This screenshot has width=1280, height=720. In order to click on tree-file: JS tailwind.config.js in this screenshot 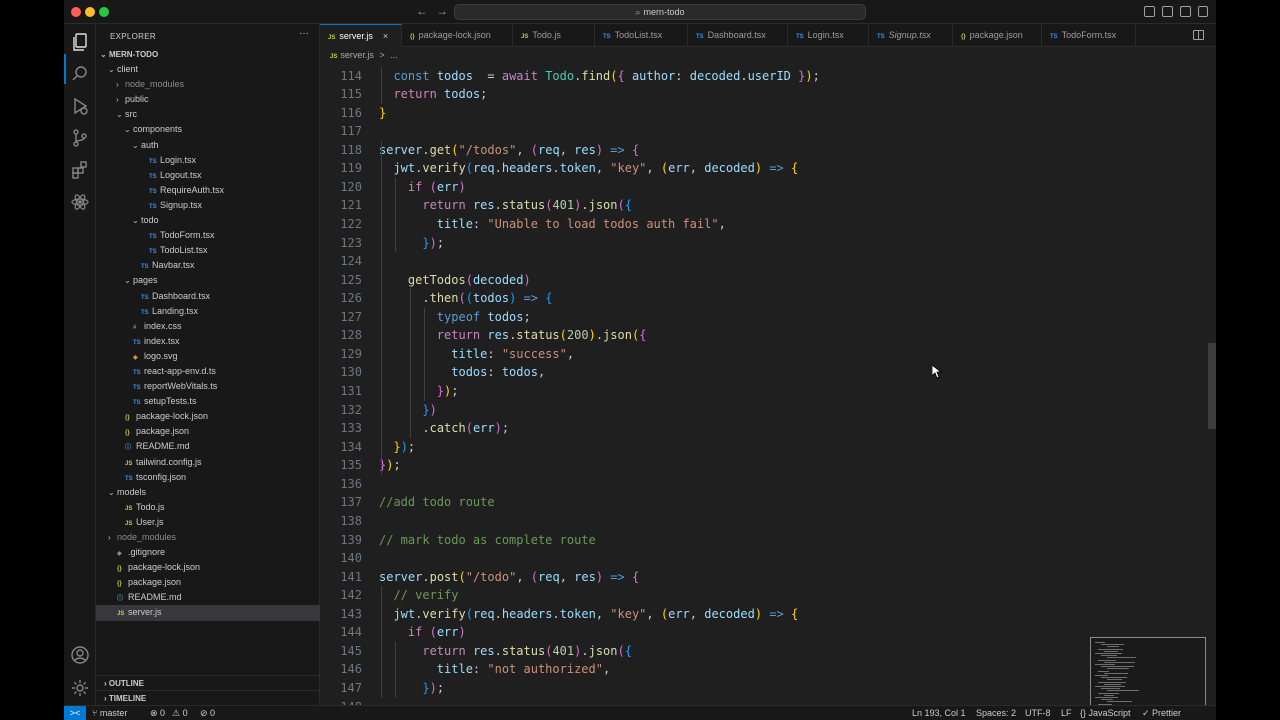, I will do `click(208, 462)`.